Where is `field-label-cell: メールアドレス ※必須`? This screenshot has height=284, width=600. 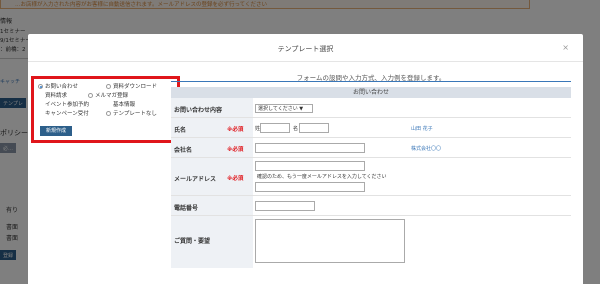
field-label-cell: メールアドレス ※必須 is located at coordinates (212, 176).